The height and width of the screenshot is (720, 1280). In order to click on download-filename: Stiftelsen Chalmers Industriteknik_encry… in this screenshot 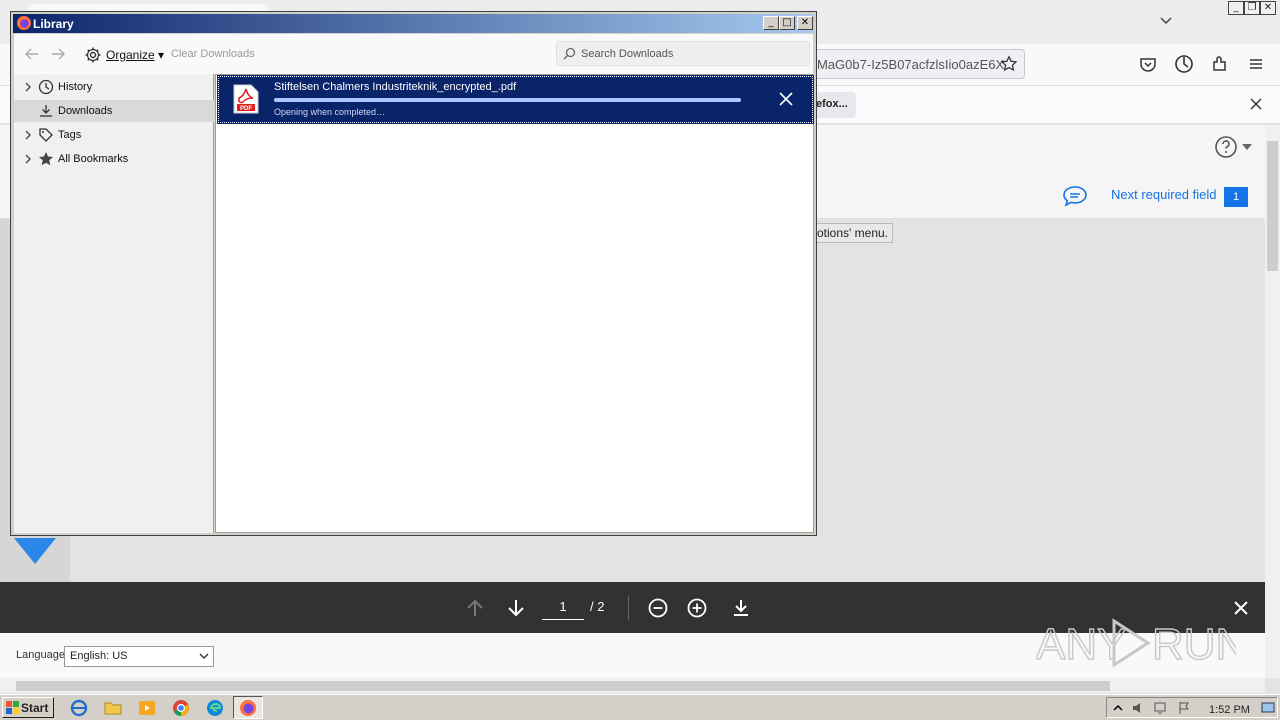, I will do `click(395, 87)`.